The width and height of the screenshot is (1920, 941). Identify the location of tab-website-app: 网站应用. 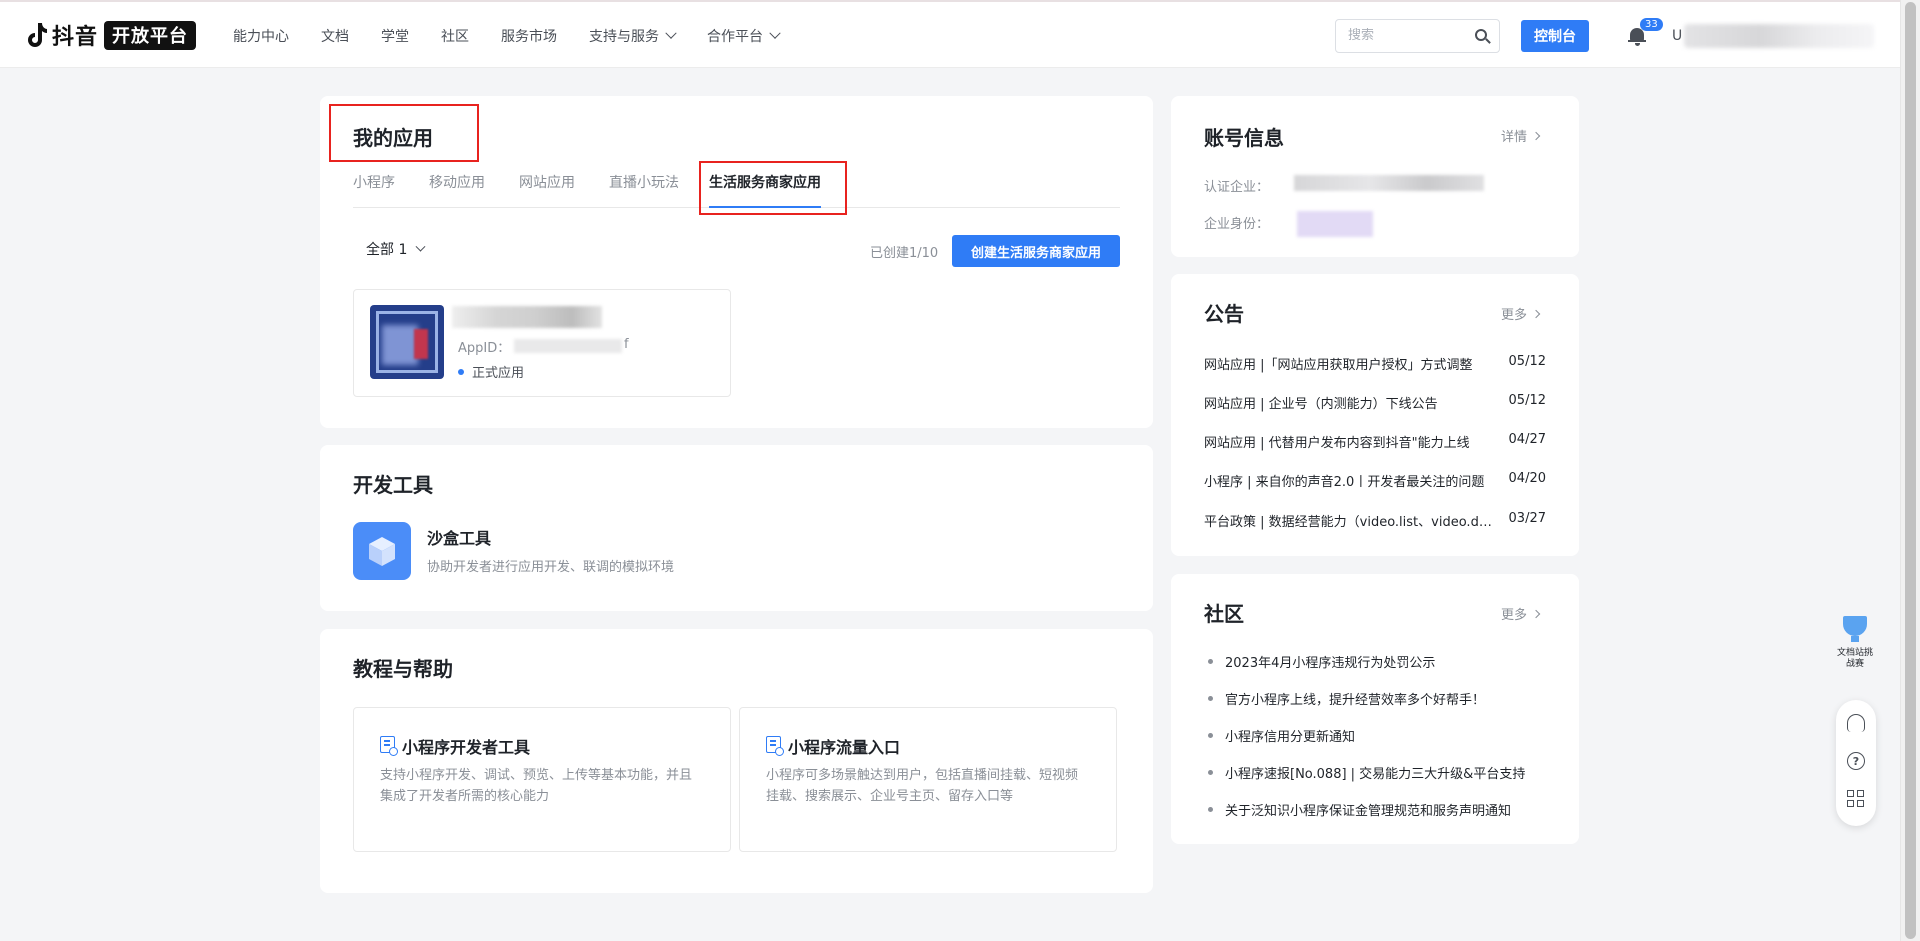
(547, 184).